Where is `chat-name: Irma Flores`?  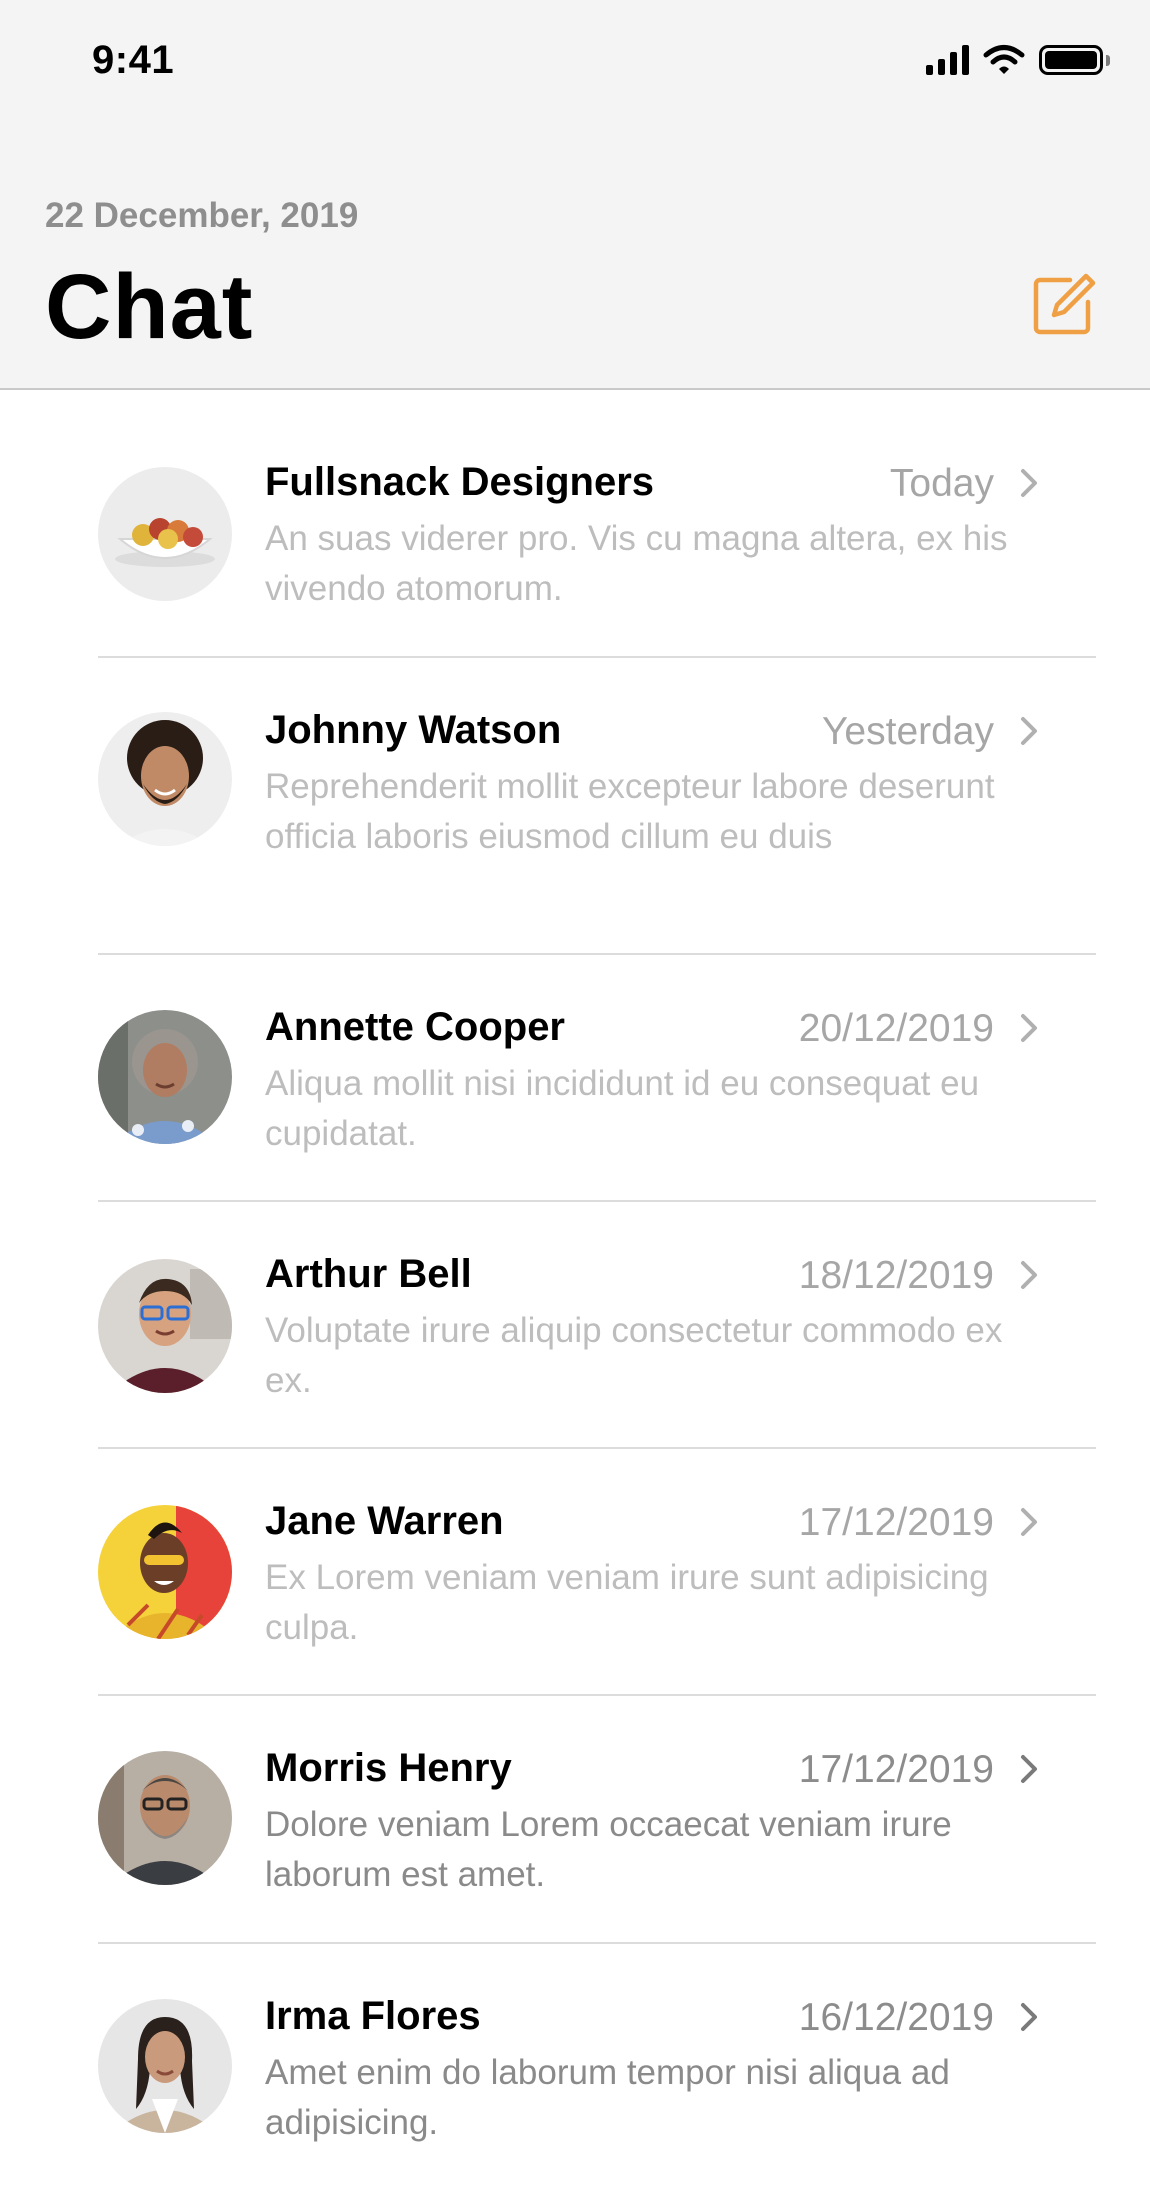
chat-name: Irma Flores is located at coordinates (373, 2016).